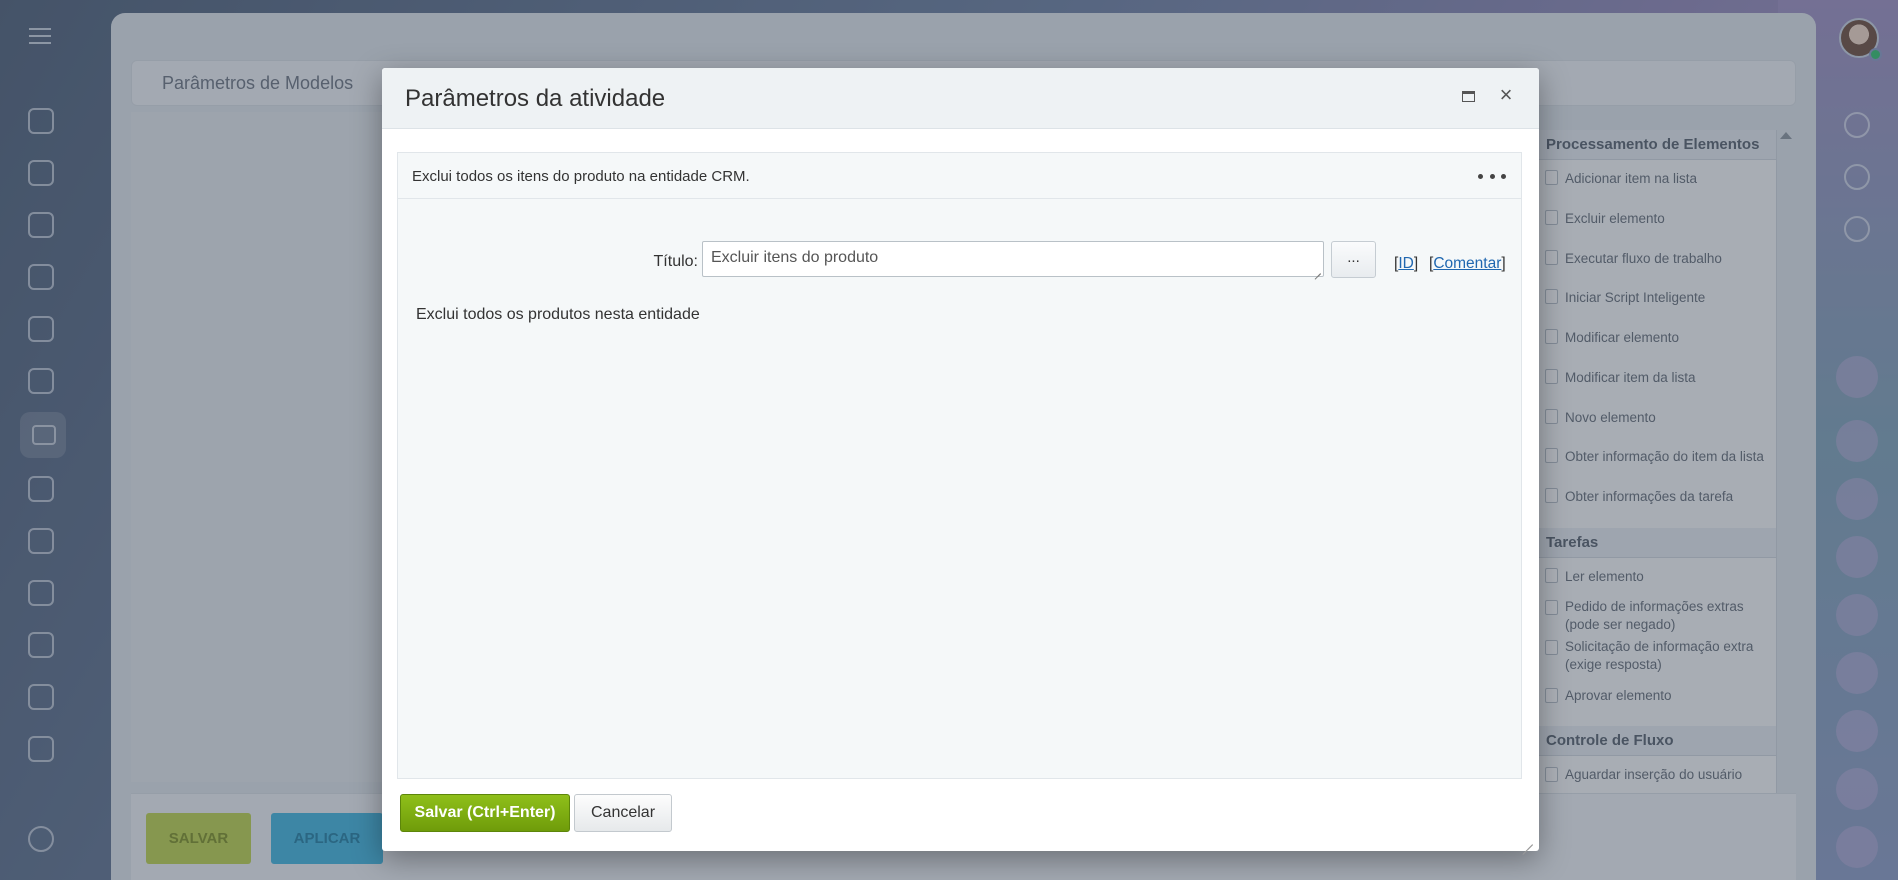 This screenshot has height=880, width=1898. I want to click on cancel-button: Cancelar, so click(623, 813).